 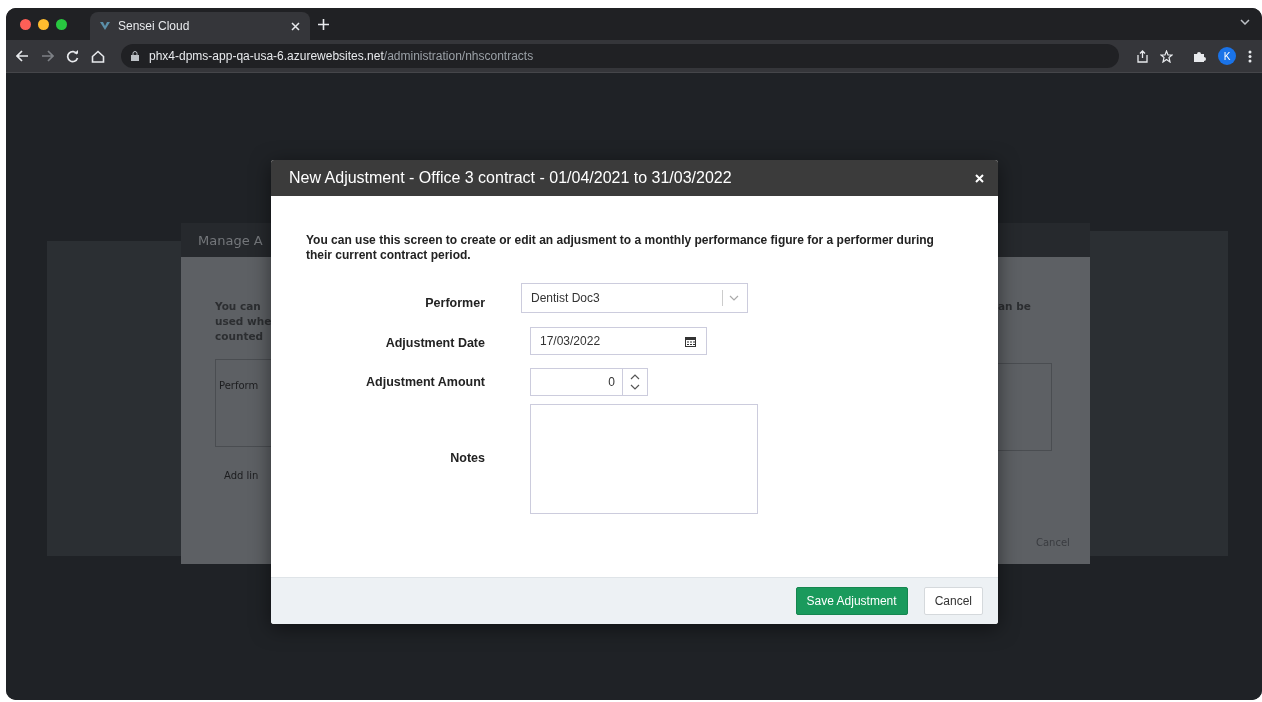 I want to click on spinner-arrows-icon, so click(x=635, y=382).